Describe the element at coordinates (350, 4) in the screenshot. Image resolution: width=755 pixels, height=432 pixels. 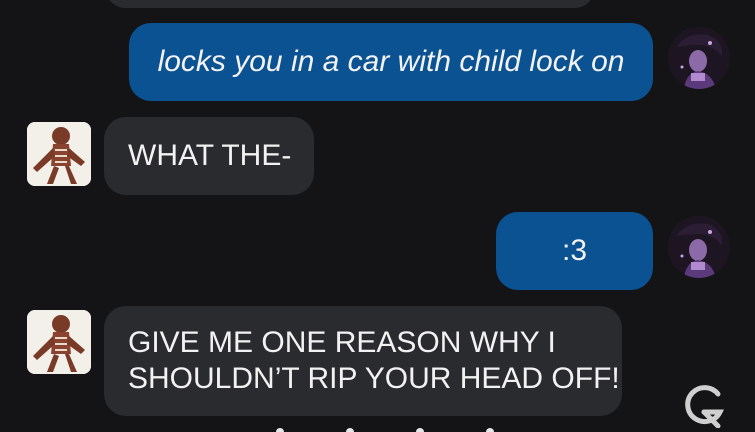
I see `previous-message-bubble` at that location.